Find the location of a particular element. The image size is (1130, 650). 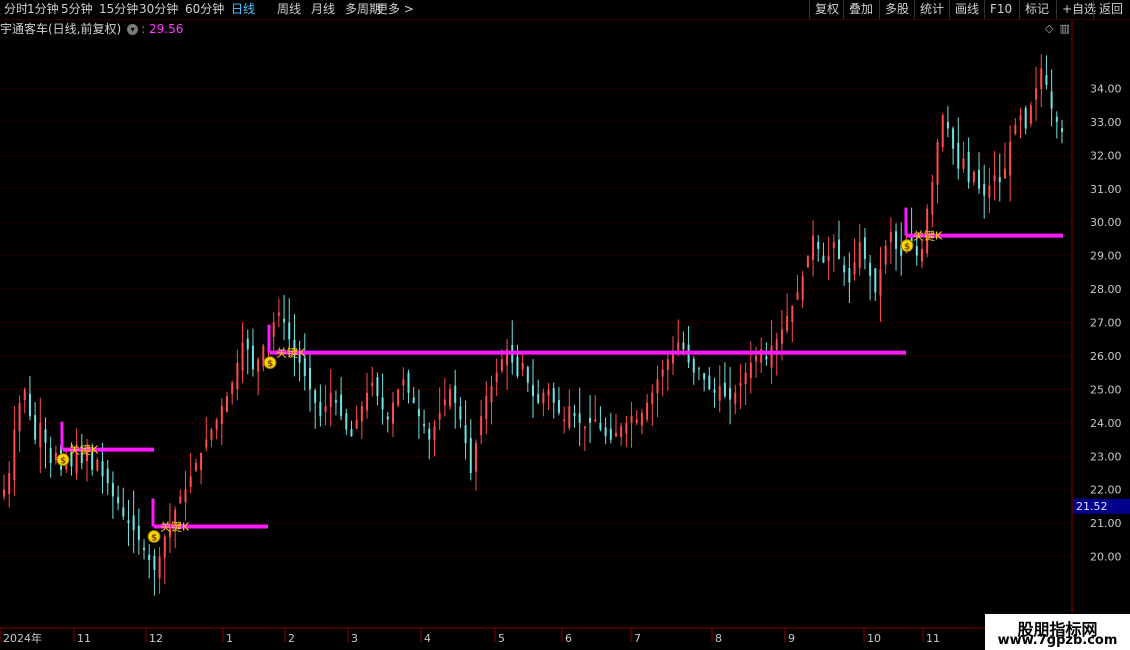

period-tab-1: 1分钟 is located at coordinates (43, 9).